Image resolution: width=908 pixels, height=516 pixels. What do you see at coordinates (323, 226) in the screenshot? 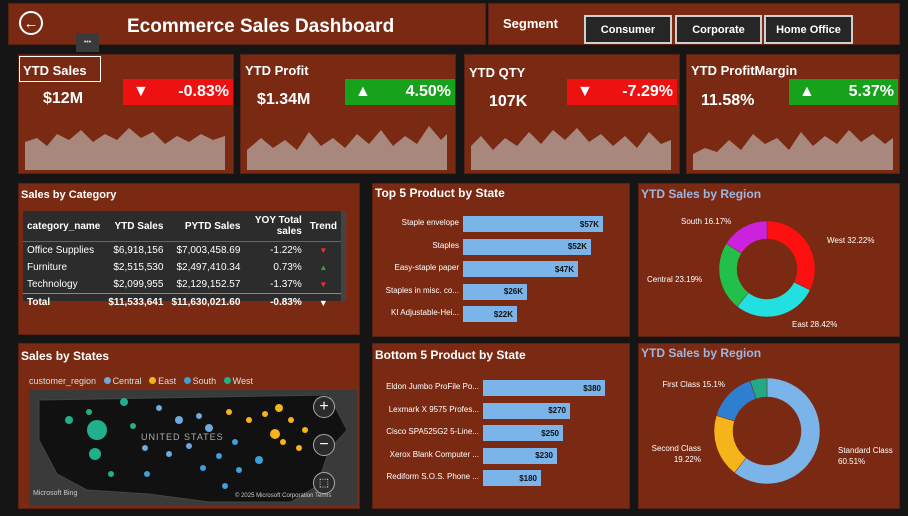
I see `column-header: Trend` at bounding box center [323, 226].